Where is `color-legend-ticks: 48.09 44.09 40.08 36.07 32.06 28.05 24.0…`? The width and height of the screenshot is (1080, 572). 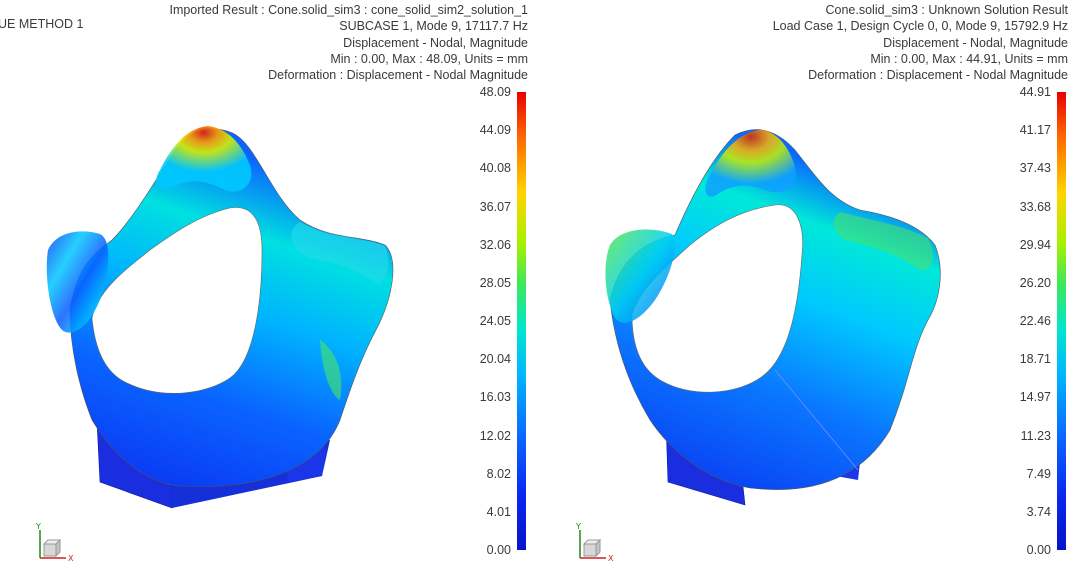 color-legend-ticks: 48.09 44.09 40.08 36.07 32.06 28.05 24.0… is located at coordinates (481, 321).